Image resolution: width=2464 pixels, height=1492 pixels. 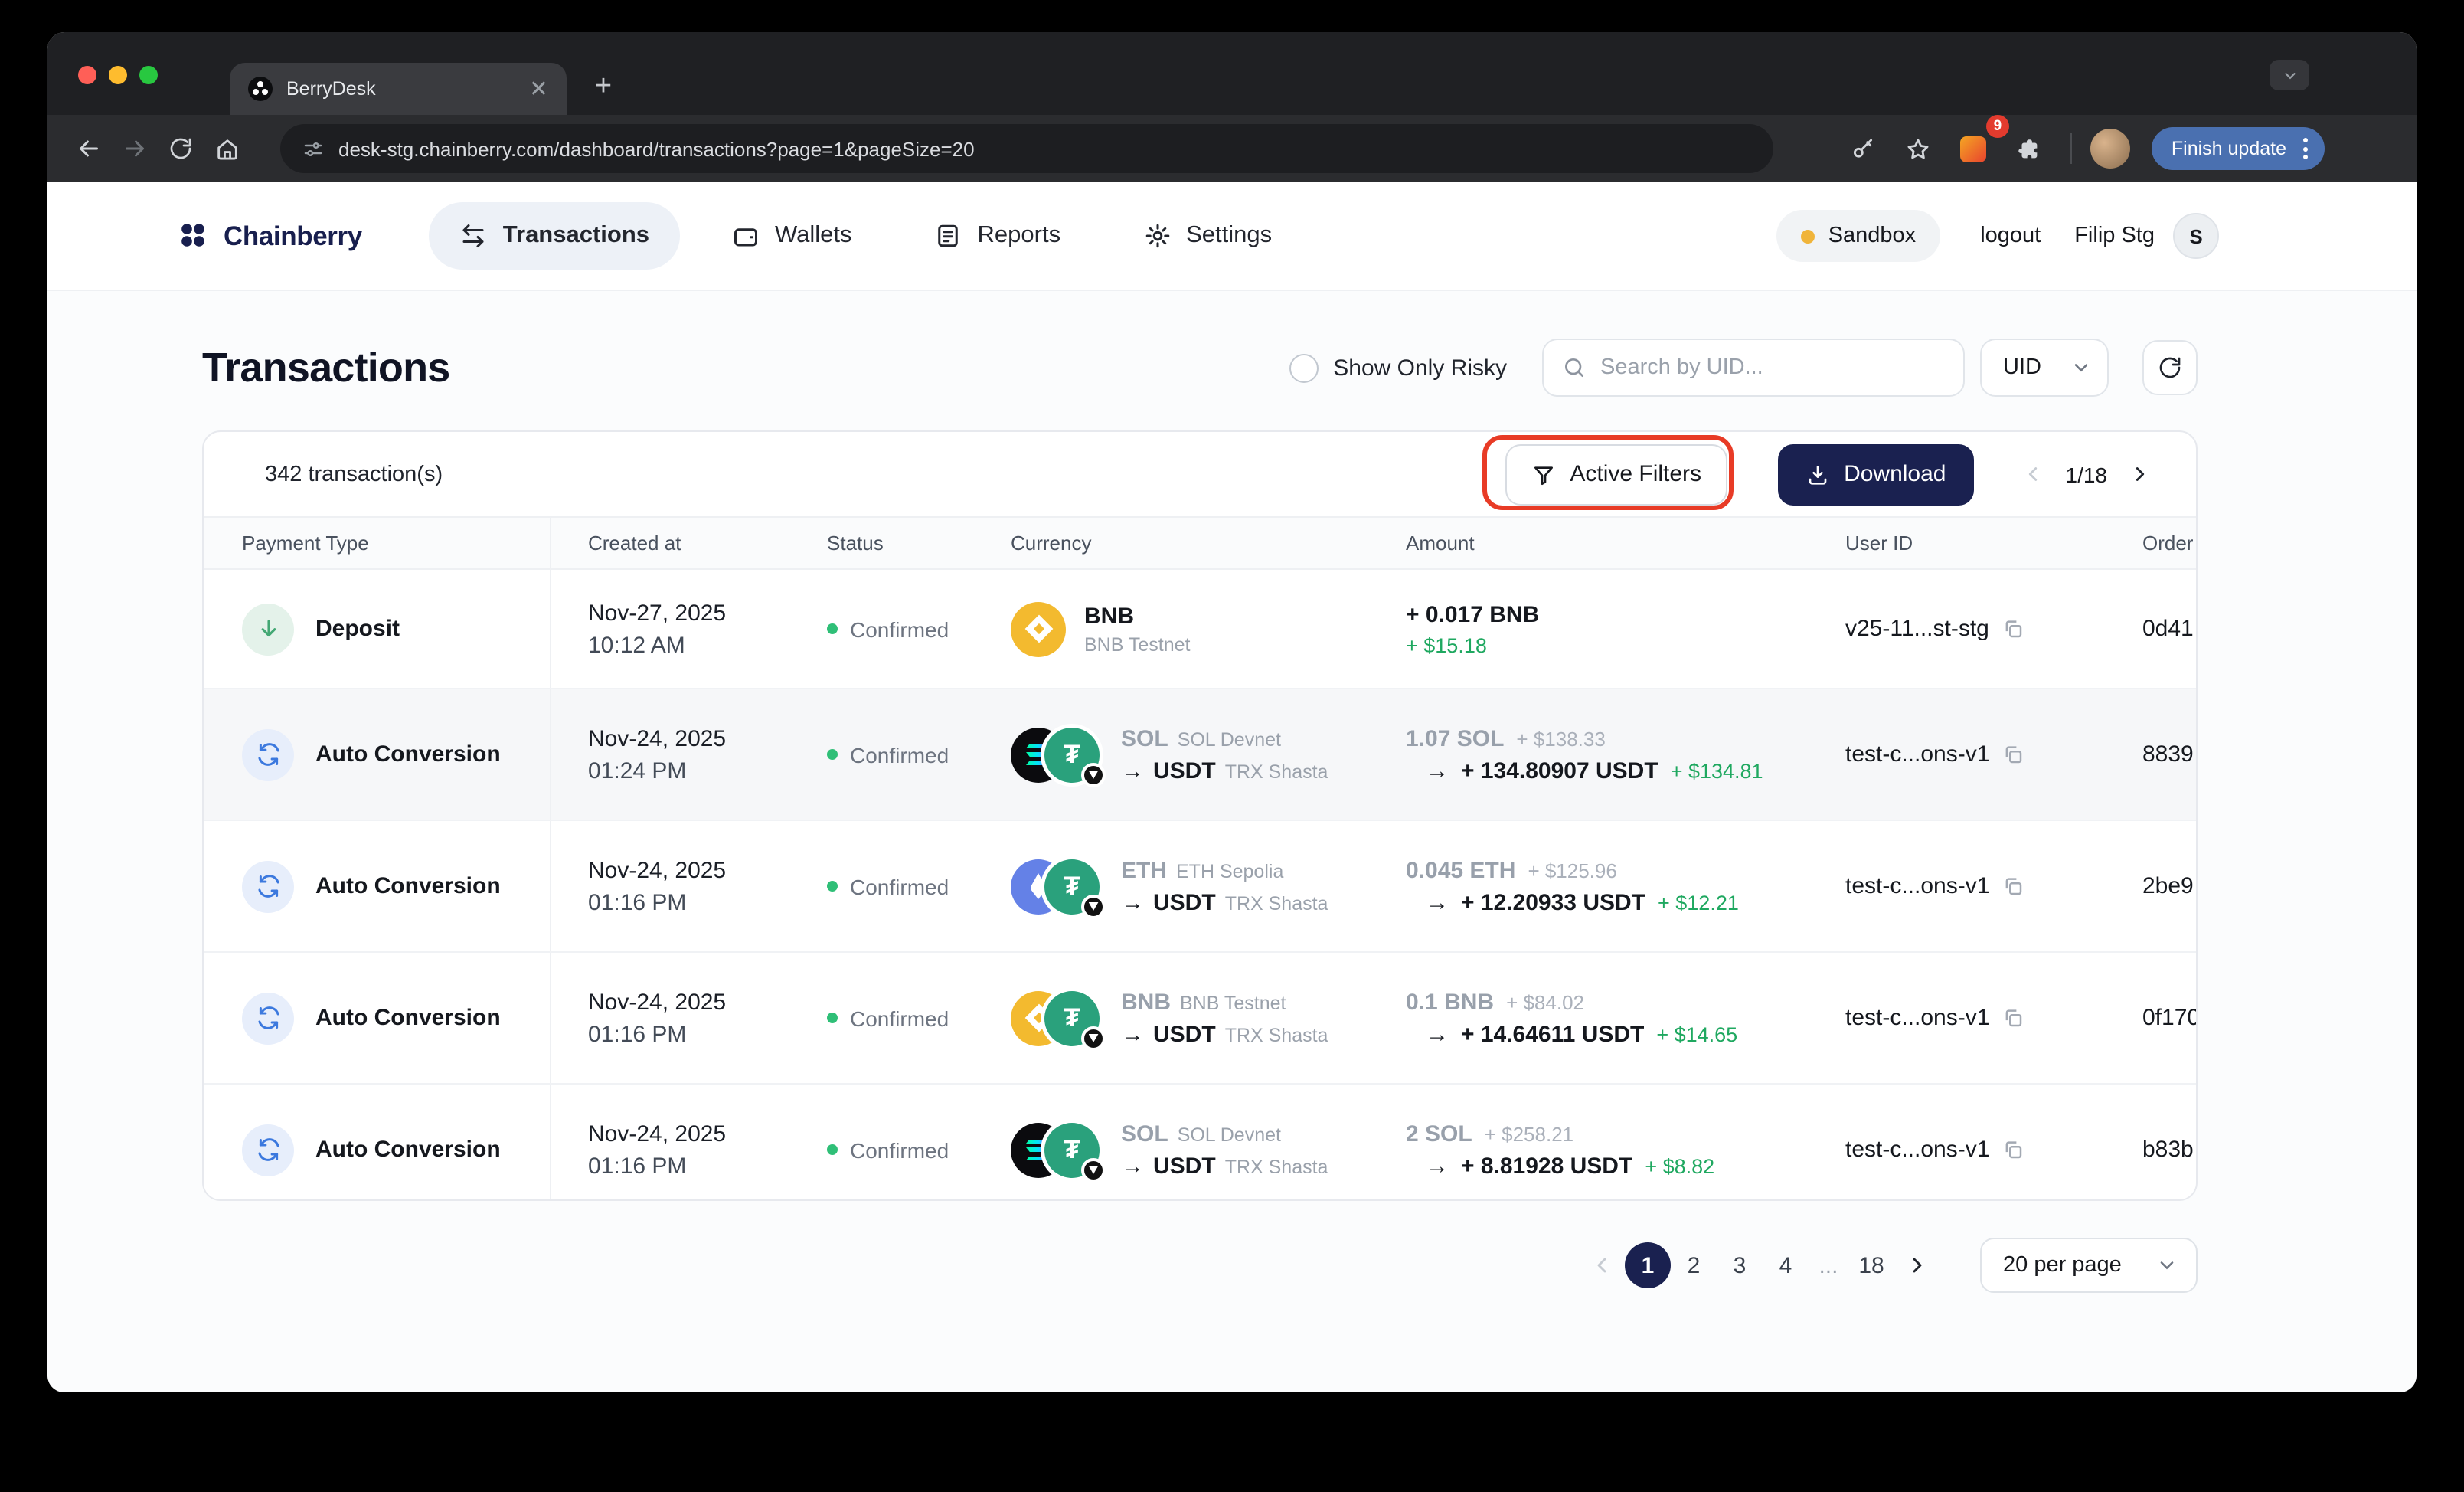 What do you see at coordinates (1858, 236) in the screenshot?
I see `environment-badge: Sandbox` at bounding box center [1858, 236].